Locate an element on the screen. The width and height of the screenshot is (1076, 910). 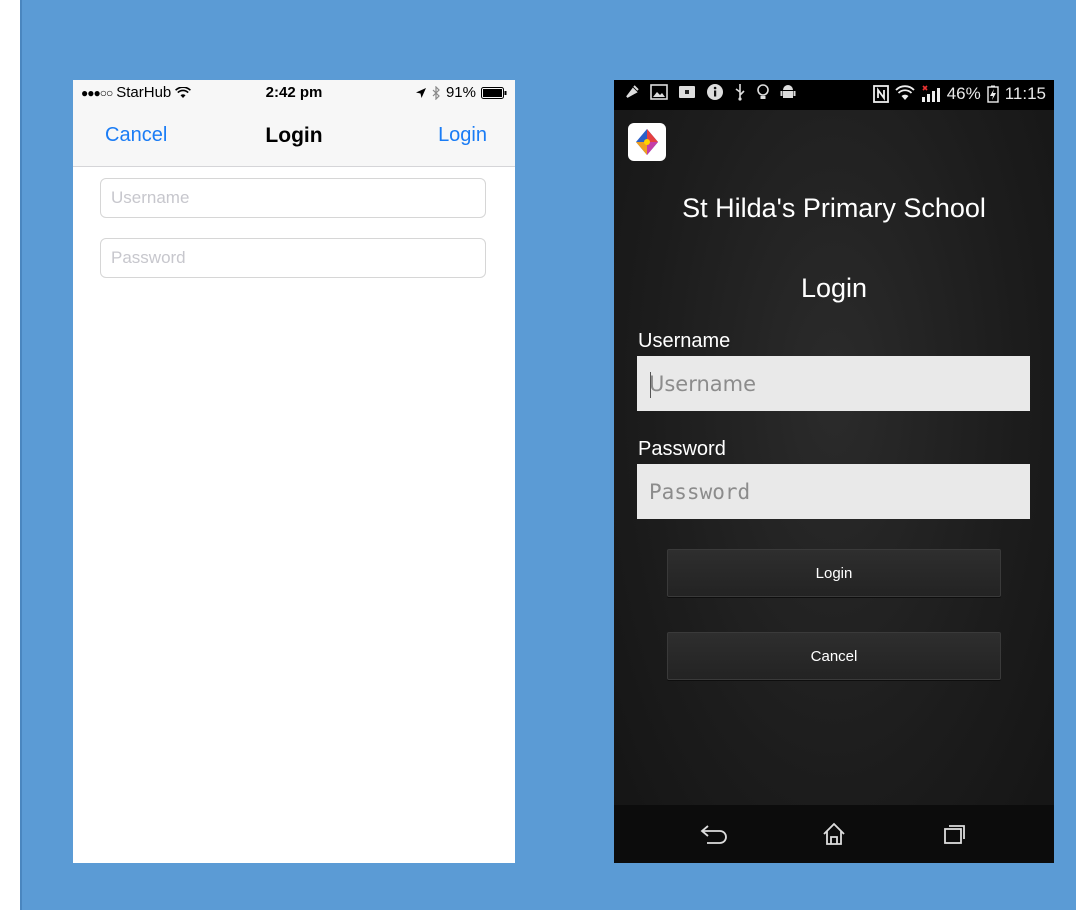
battery-charging-icon is located at coordinates (993, 94).